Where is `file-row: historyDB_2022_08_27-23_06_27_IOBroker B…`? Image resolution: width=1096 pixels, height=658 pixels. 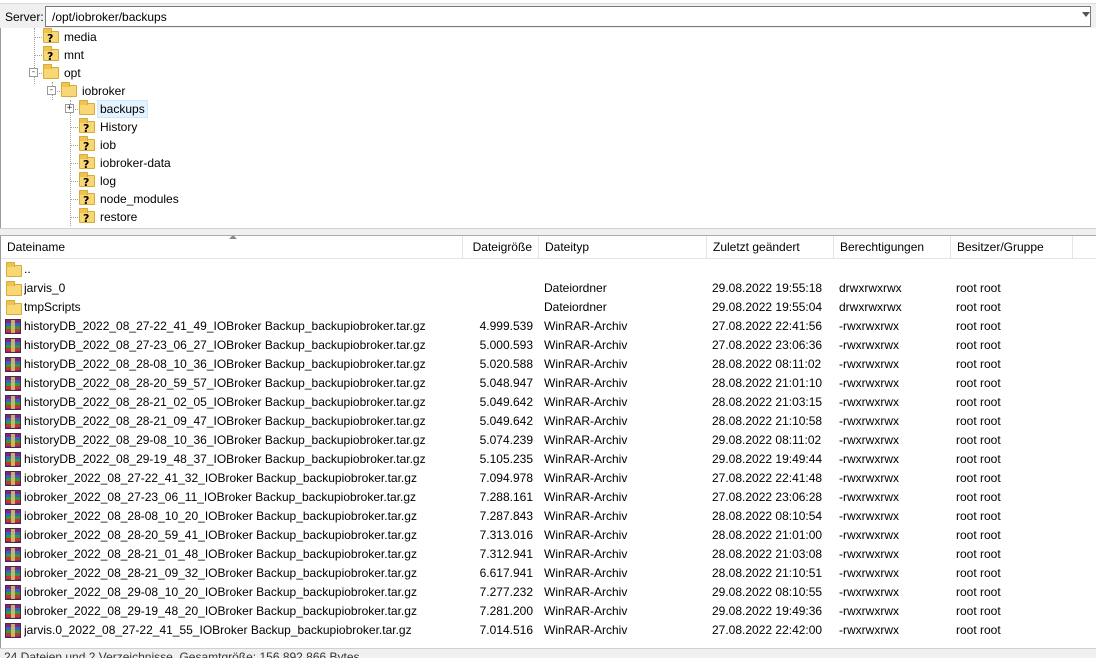
file-row: historyDB_2022_08_27-23_06_27_IOBroker B… is located at coordinates (548, 345).